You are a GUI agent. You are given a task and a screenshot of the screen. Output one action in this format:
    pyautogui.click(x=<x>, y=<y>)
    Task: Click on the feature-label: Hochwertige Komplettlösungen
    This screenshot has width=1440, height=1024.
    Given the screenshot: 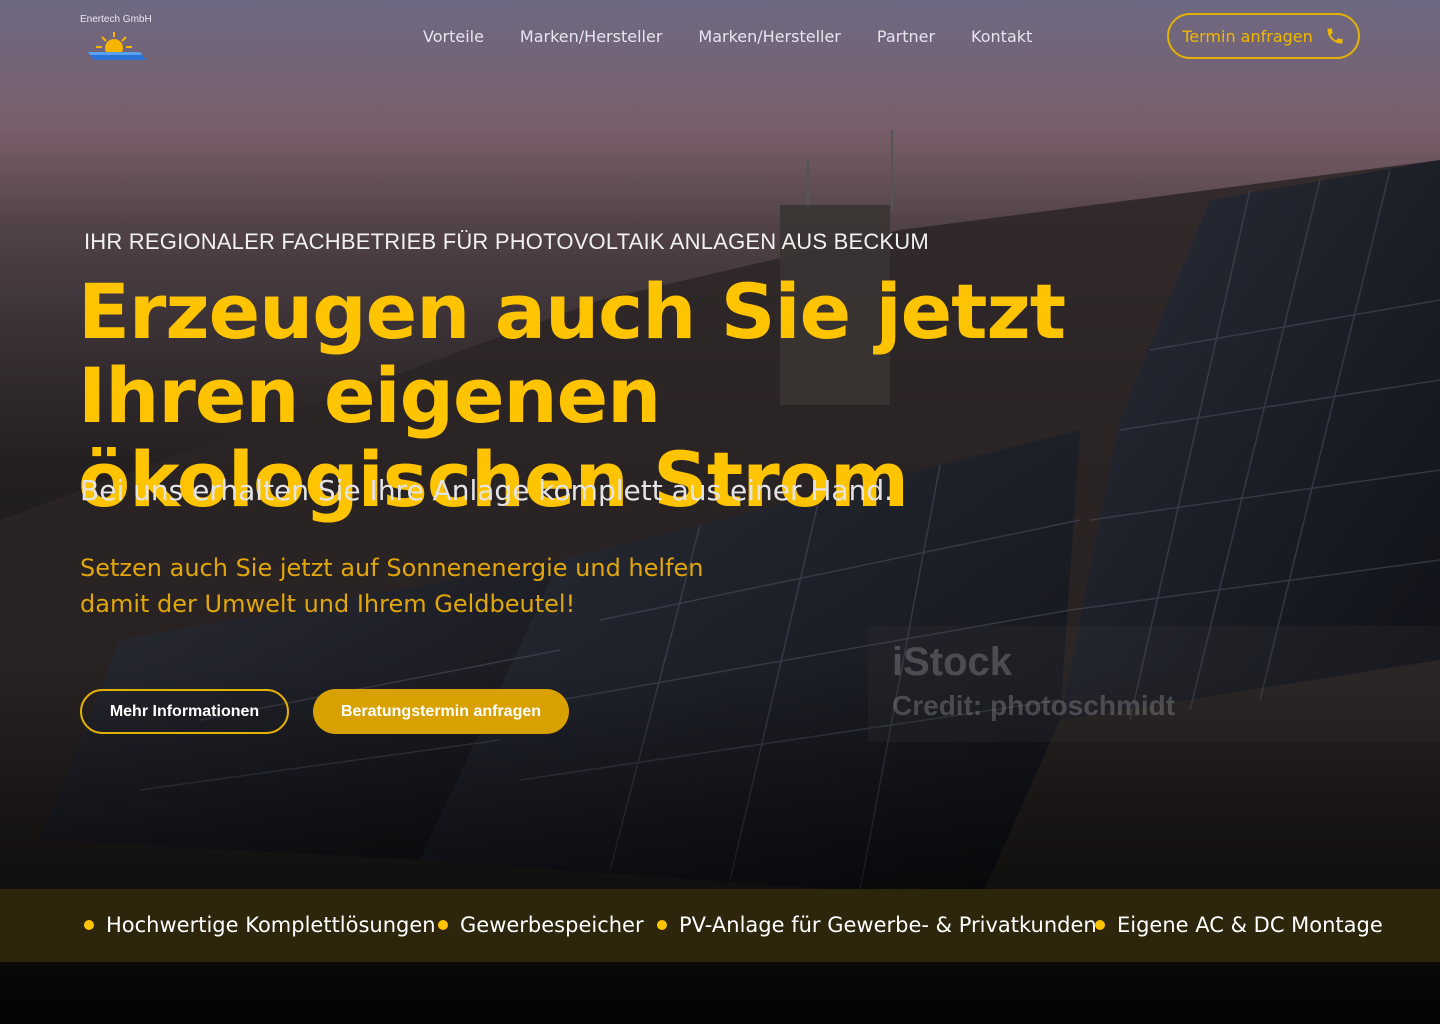 What is the action you would take?
    pyautogui.click(x=271, y=925)
    